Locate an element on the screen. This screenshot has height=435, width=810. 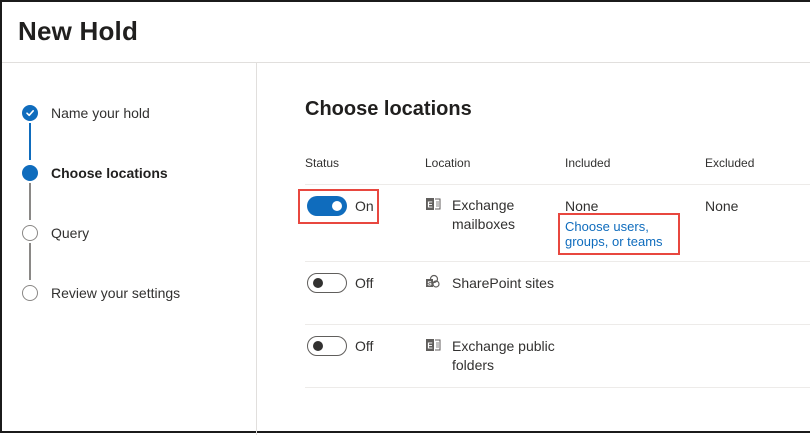
section-heading: Choose locations is located at coordinates (388, 109).